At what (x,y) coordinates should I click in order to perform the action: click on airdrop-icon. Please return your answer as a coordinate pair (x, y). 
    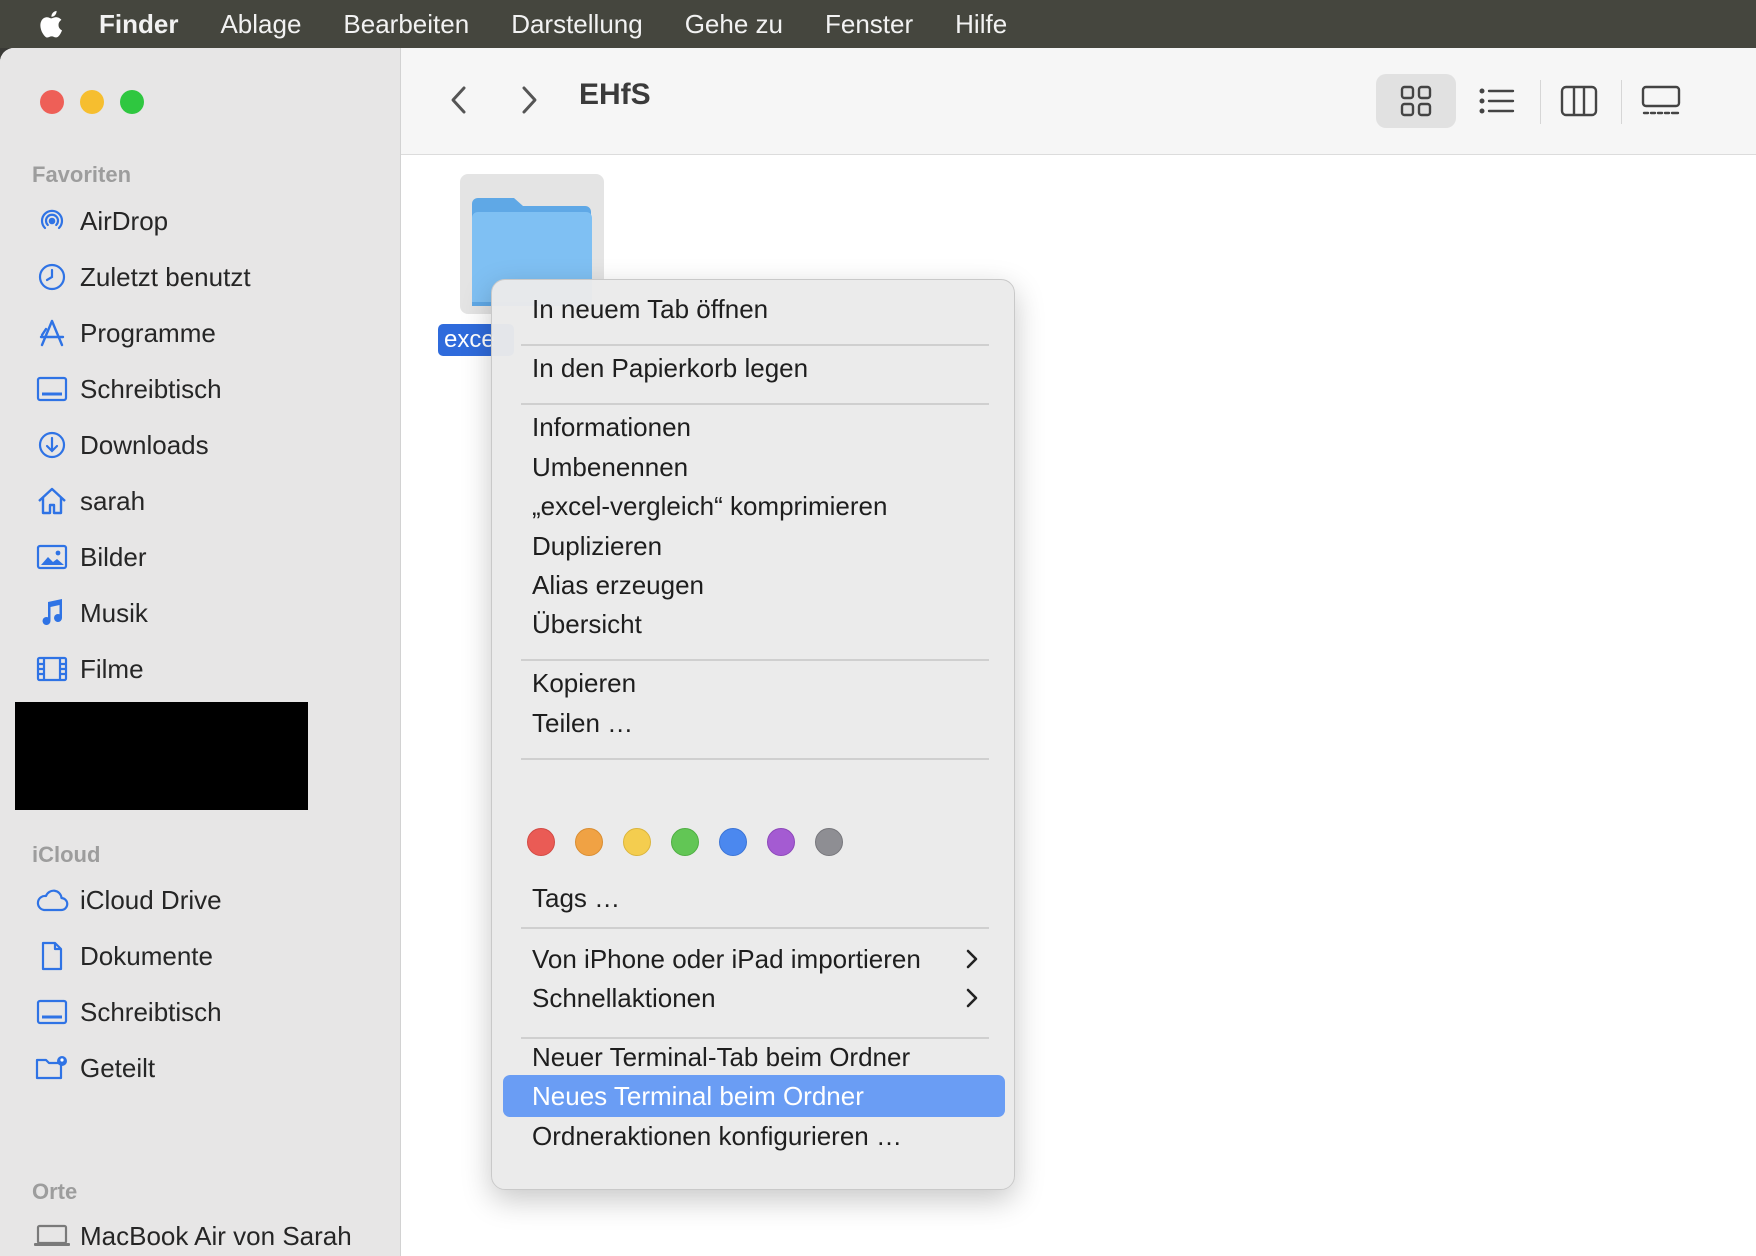
    Looking at the image, I should click on (52, 221).